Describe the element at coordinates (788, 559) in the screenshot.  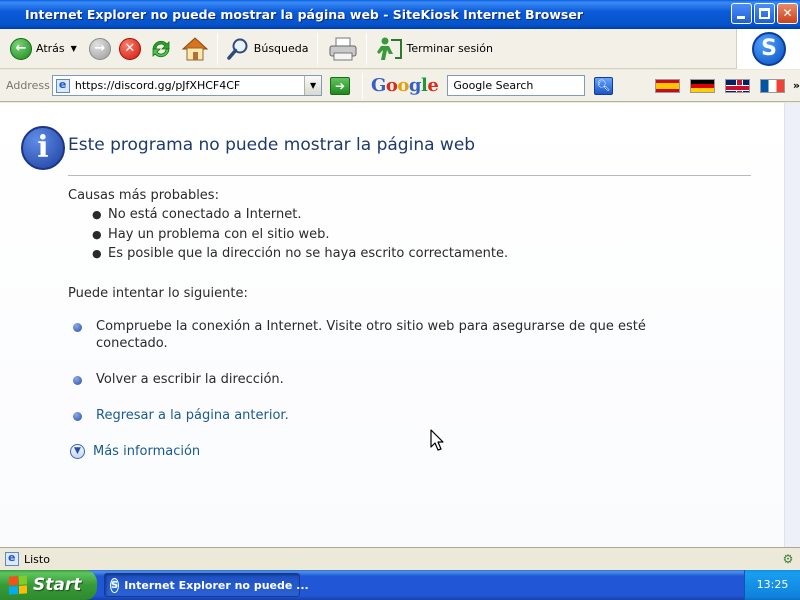
I see `network-icon: ⚙` at that location.